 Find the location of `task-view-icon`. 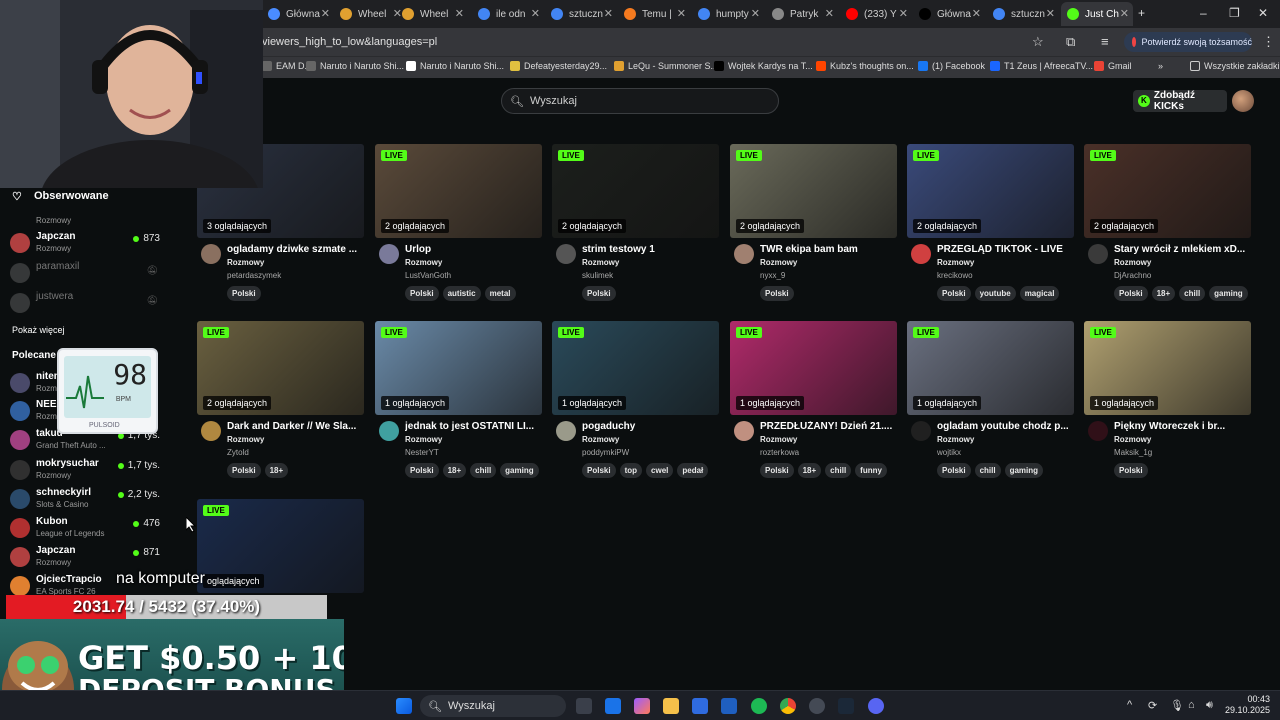

task-view-icon is located at coordinates (584, 706).